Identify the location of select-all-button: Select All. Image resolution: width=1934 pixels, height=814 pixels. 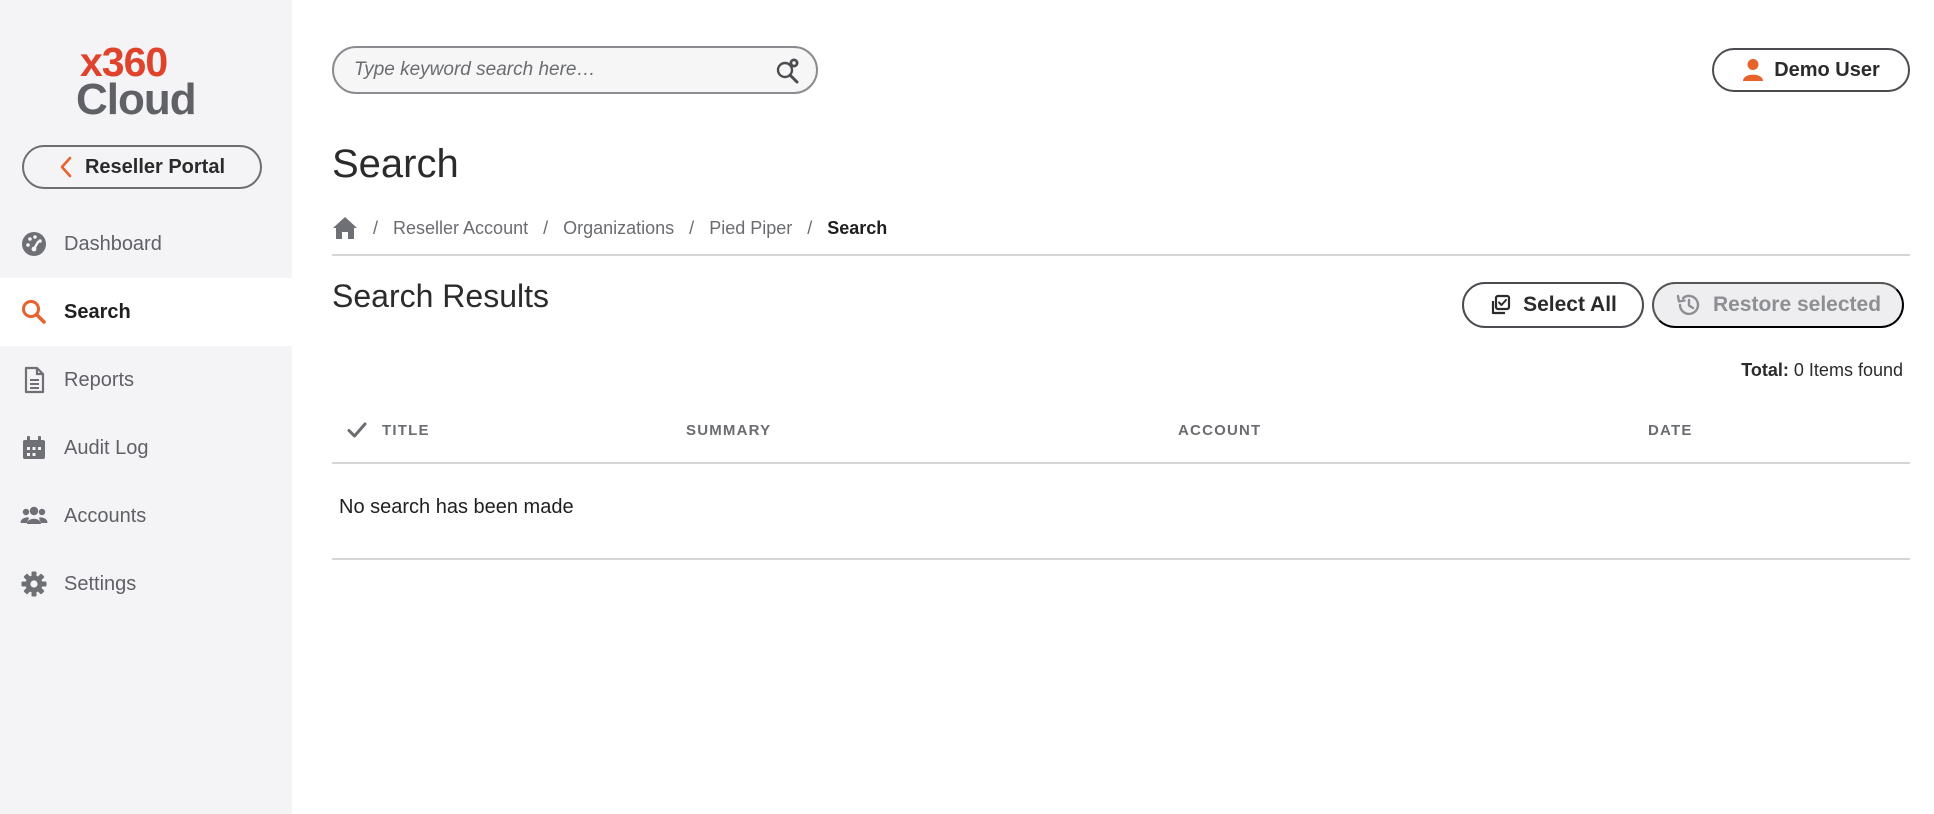
(1553, 305).